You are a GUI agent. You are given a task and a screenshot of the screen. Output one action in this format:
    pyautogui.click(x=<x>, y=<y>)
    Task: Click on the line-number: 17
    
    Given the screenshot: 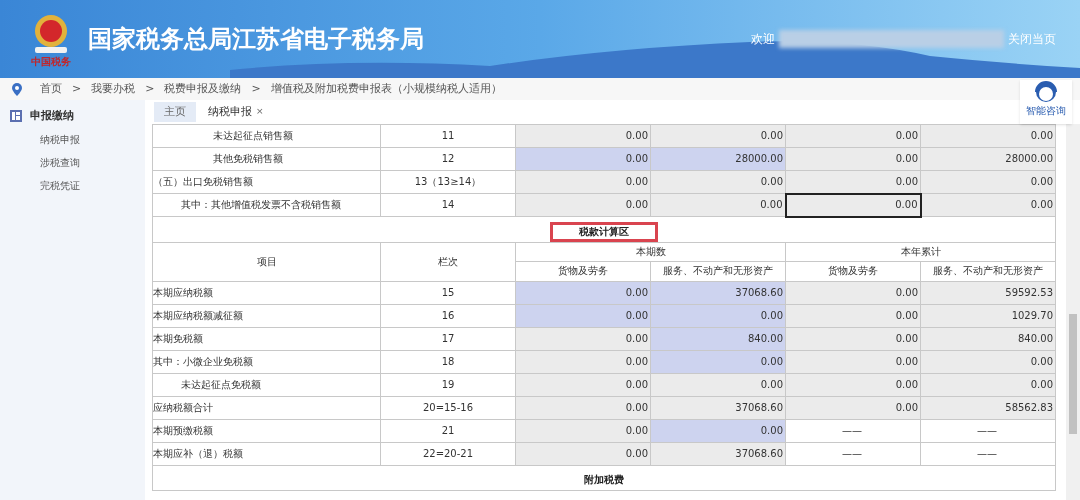 What is the action you would take?
    pyautogui.click(x=448, y=338)
    